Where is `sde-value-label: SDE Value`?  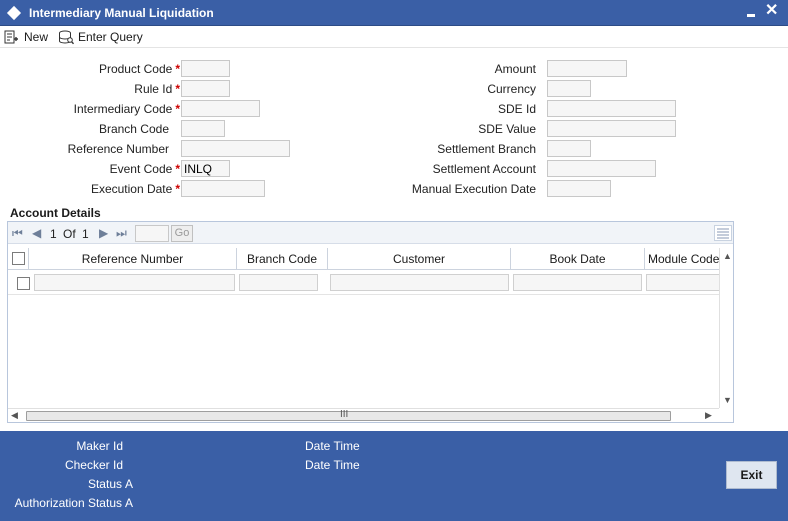
sde-value-label: SDE Value is located at coordinates (507, 129).